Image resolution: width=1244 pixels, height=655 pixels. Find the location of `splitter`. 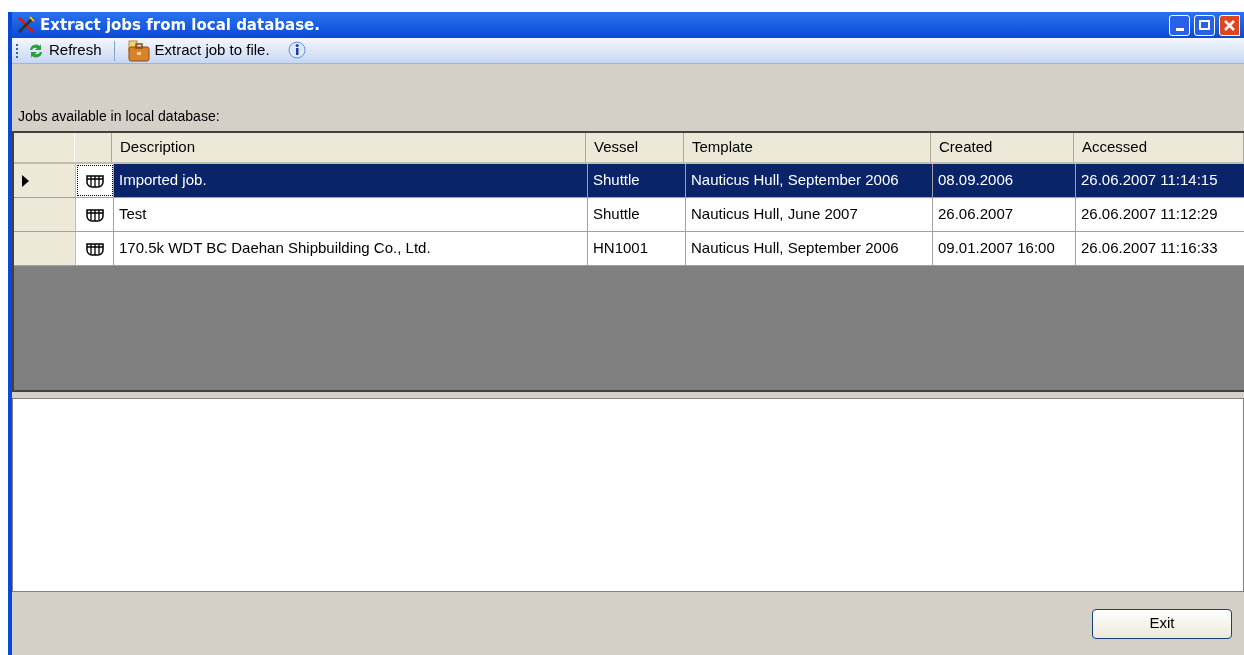

splitter is located at coordinates (628, 394).